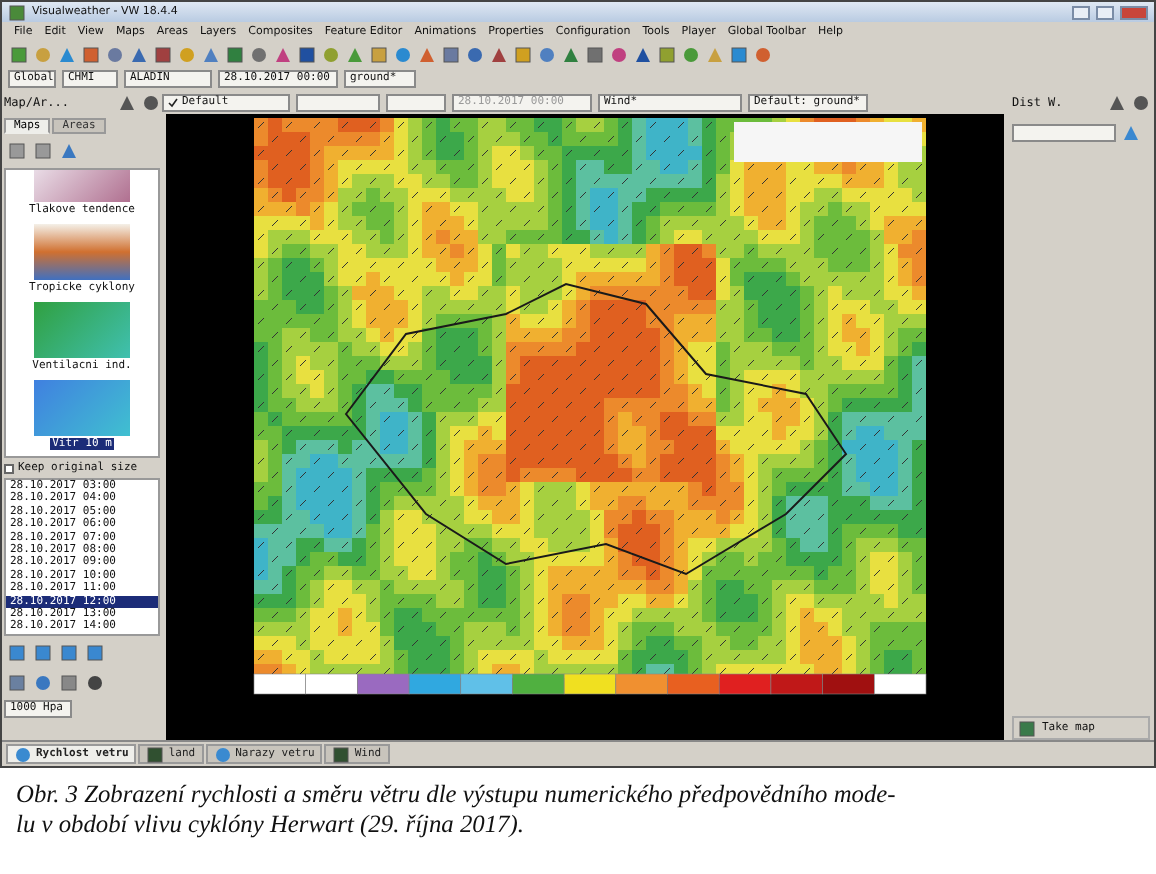 This screenshot has height=874, width=1156. What do you see at coordinates (9, 468) in the screenshot?
I see `checkbox` at bounding box center [9, 468].